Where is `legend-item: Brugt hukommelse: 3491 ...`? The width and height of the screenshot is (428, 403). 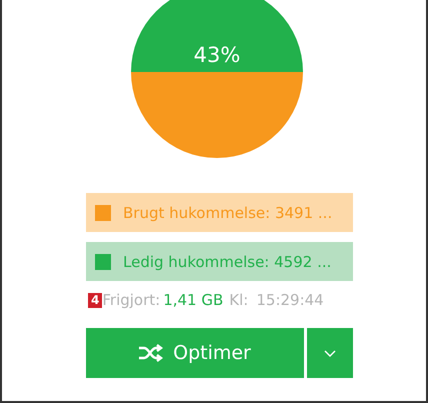
legend-item: Brugt hukommelse: 3491 ... is located at coordinates (219, 212).